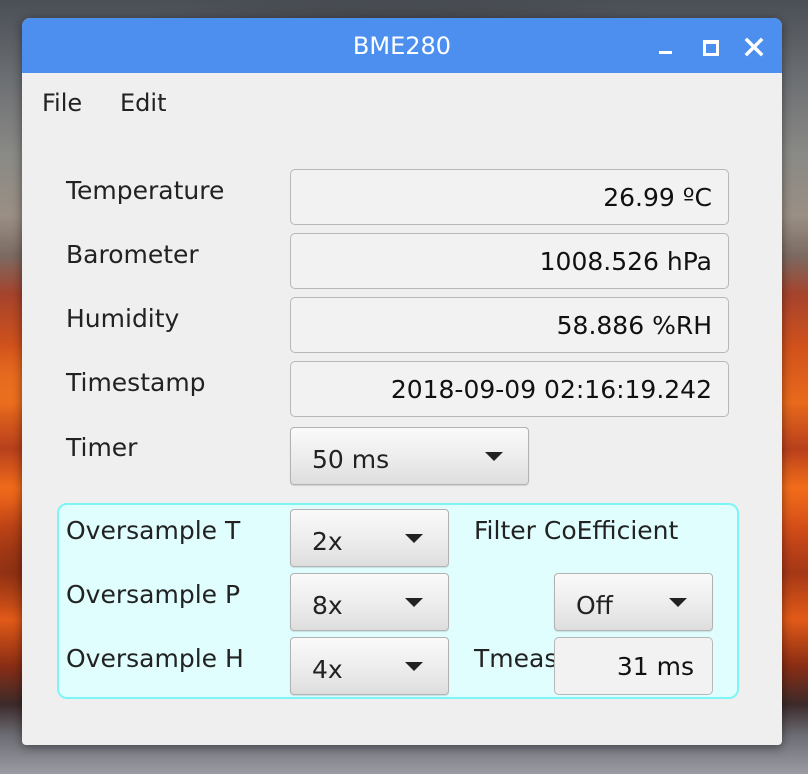 The width and height of the screenshot is (808, 774). What do you see at coordinates (369, 602) in the screenshot?
I see `oversample-p-dropdown: 8x` at bounding box center [369, 602].